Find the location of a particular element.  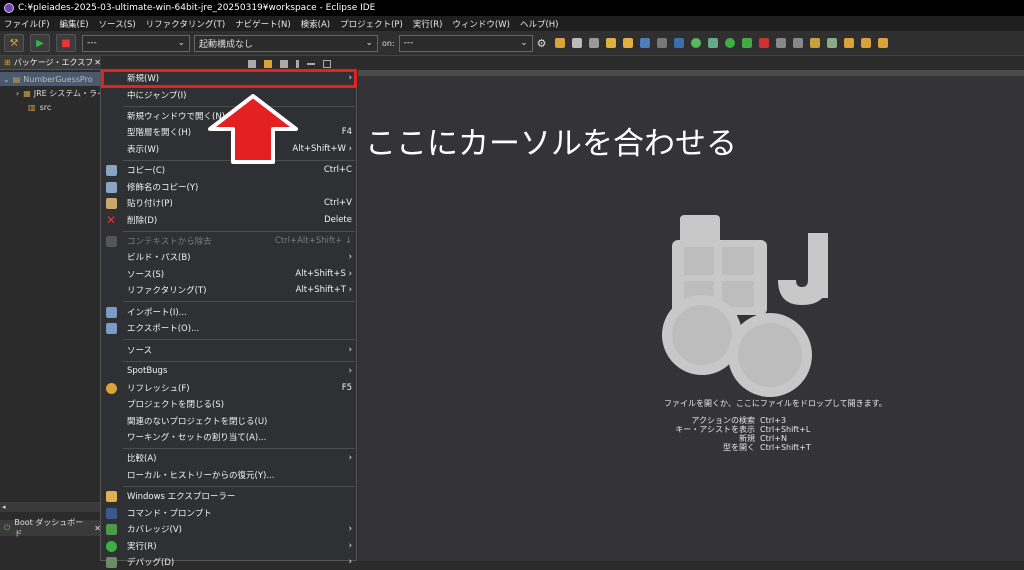

coverage-icon is located at coordinates (746, 43).